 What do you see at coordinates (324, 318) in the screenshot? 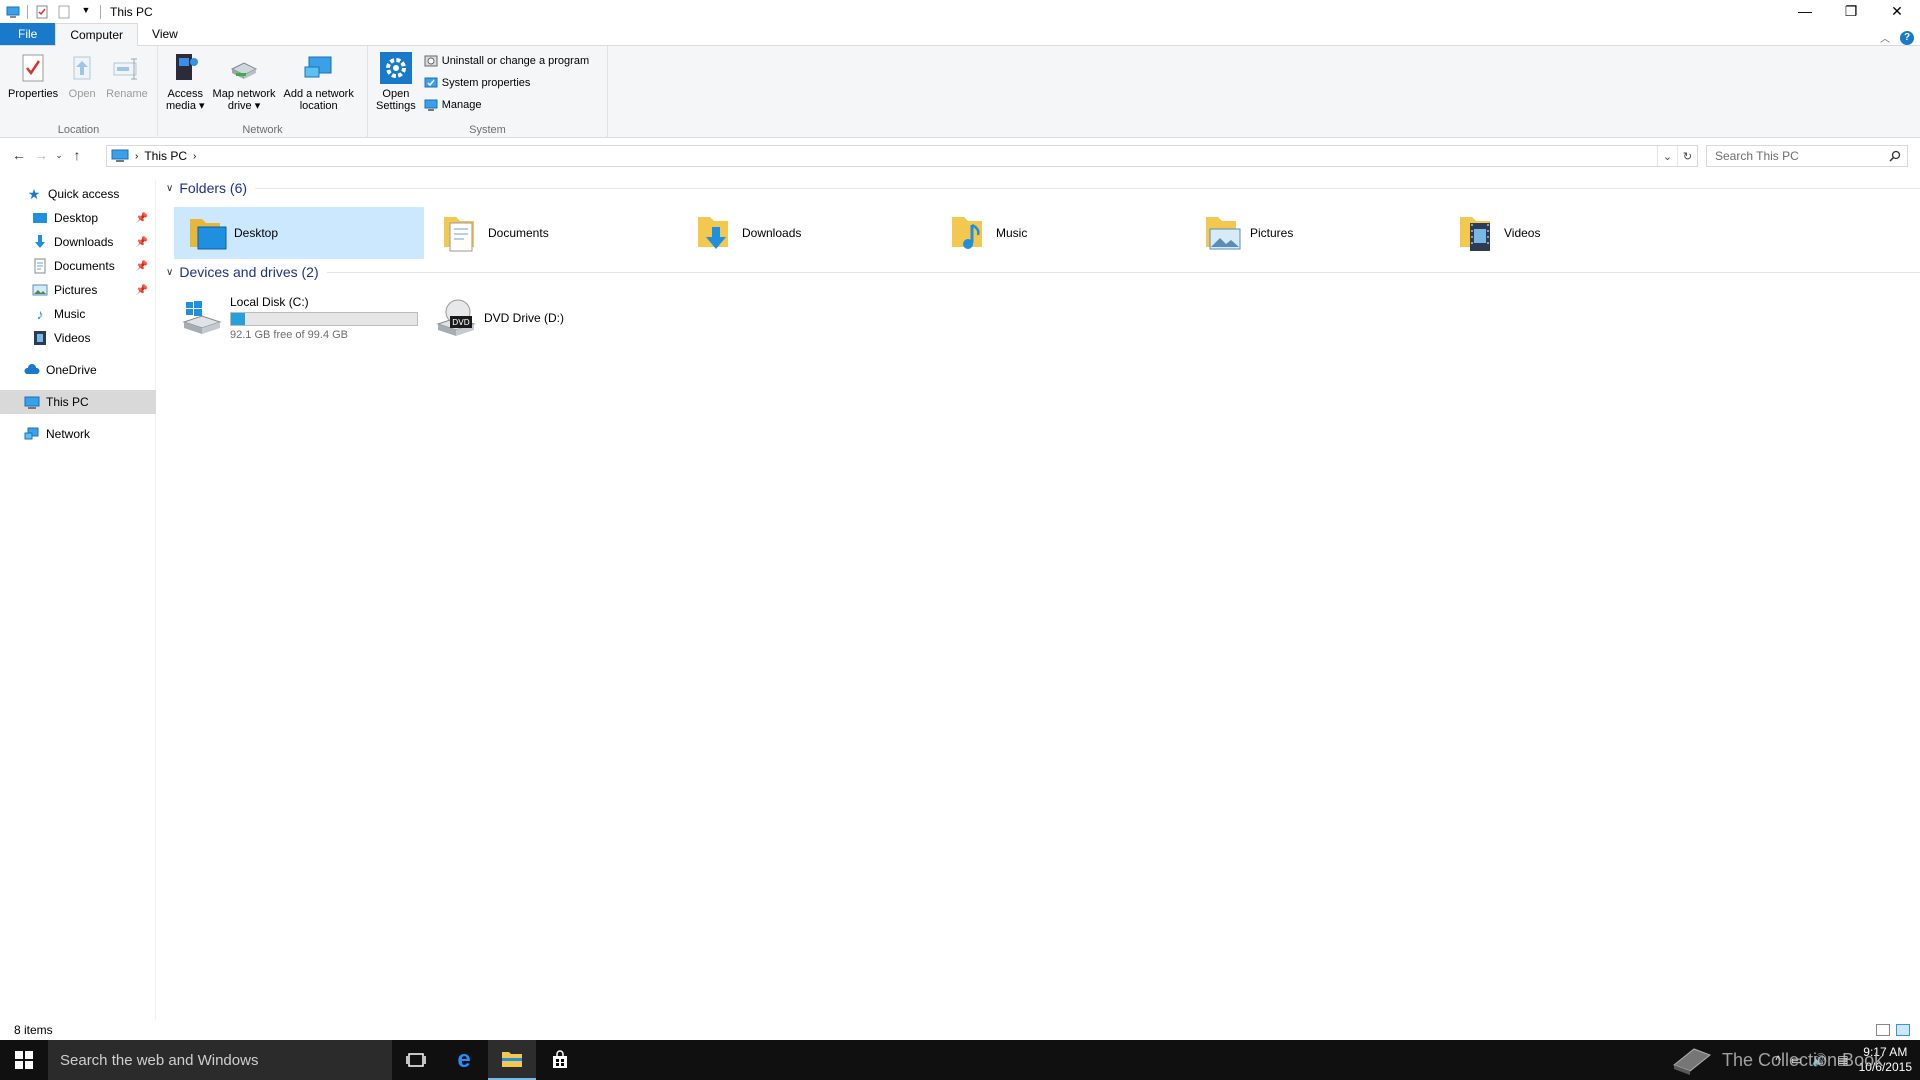
I see `drive-info: Local Disk (C:) 92.1 GB free of 99.4 GB` at bounding box center [324, 318].